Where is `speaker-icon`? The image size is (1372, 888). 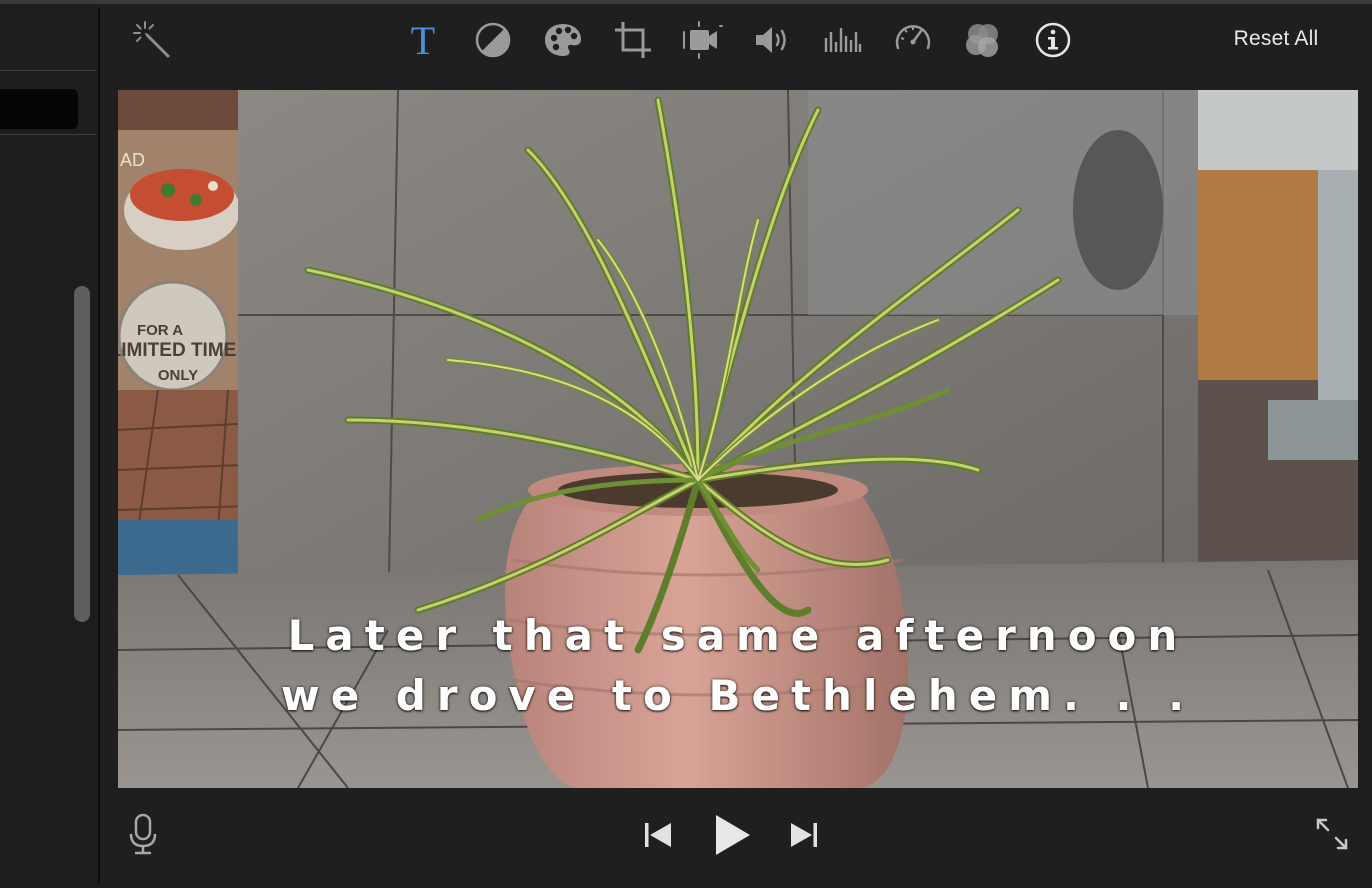
speaker-icon is located at coordinates (773, 40).